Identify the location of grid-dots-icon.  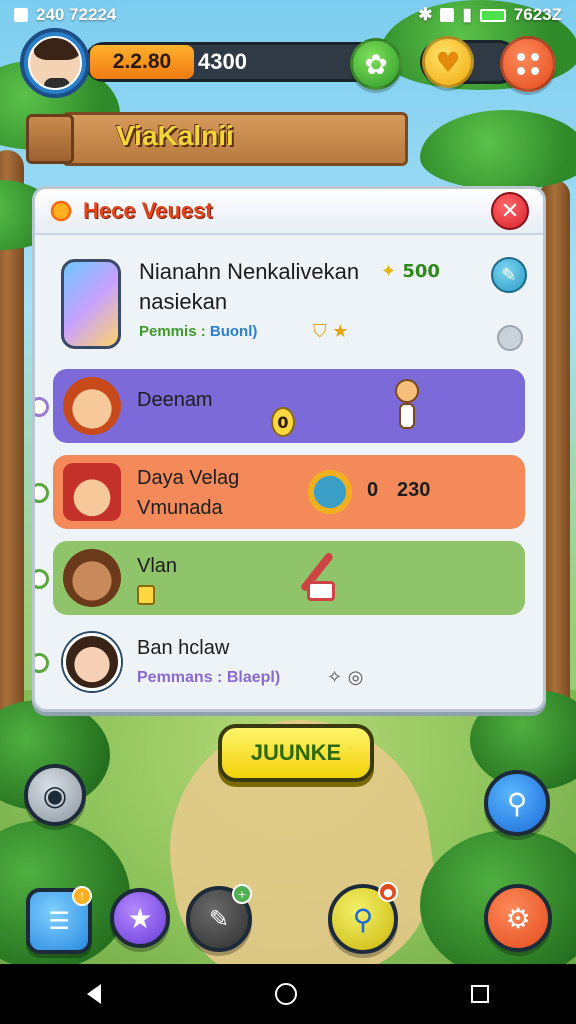
(528, 64).